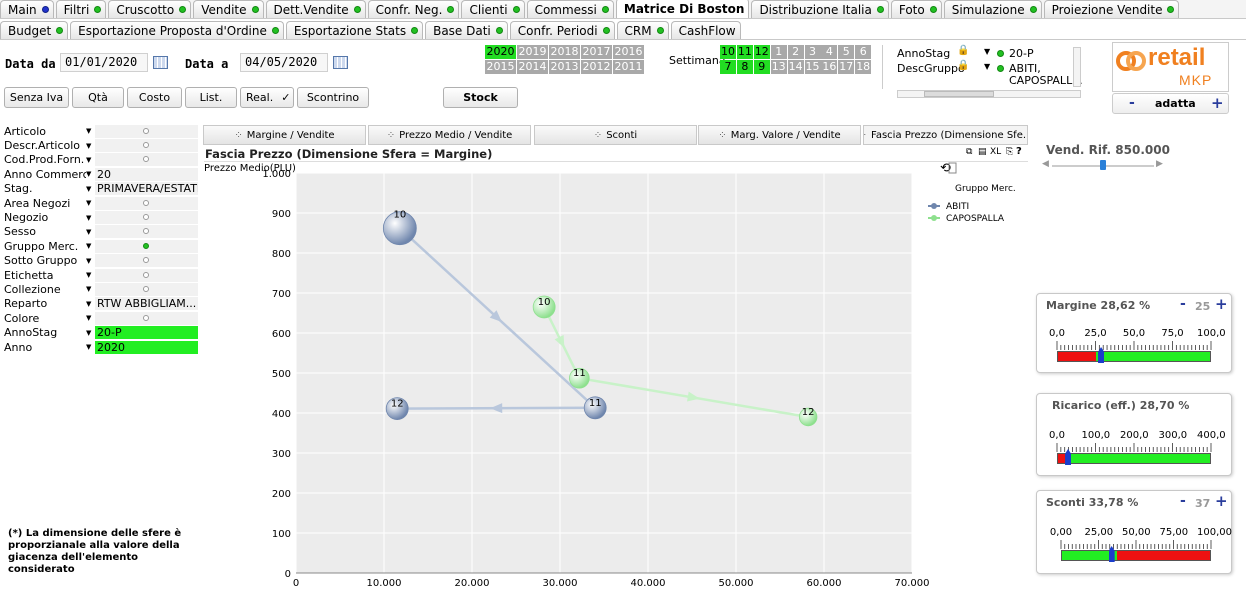  I want to click on year-cell: 2017, so click(596, 52).